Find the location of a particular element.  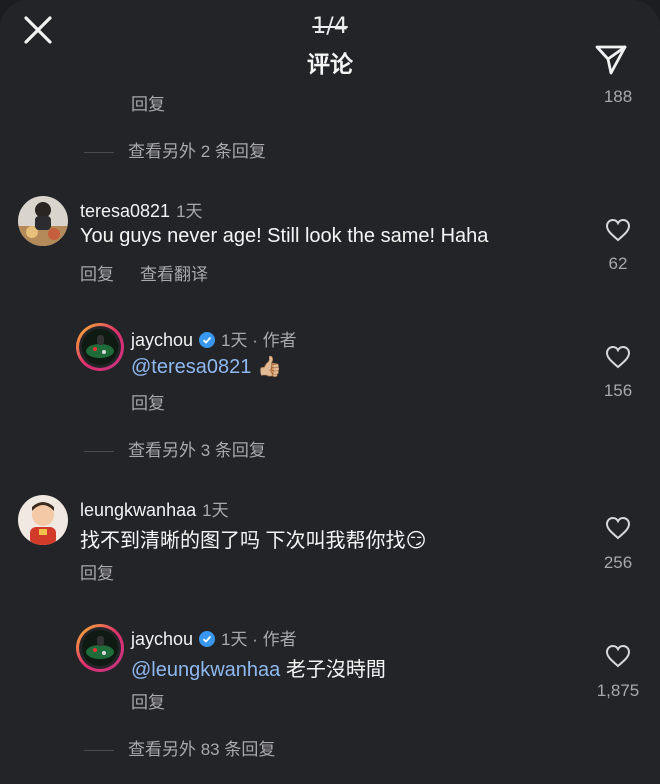

translate-button: 查看翻译 is located at coordinates (174, 272).